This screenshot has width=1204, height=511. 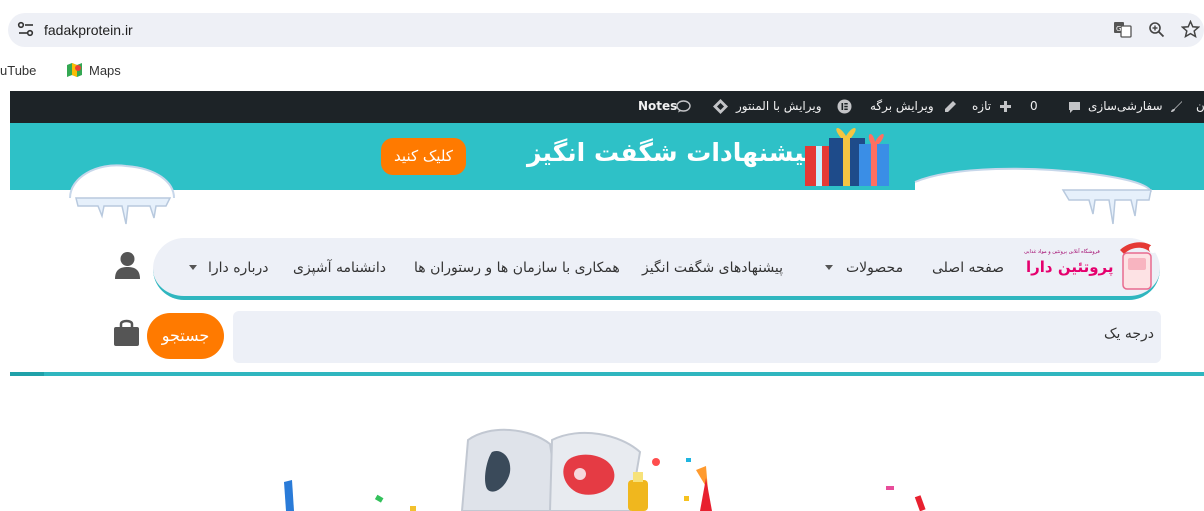 I want to click on adminbar-notes: Notes, so click(x=657, y=106).